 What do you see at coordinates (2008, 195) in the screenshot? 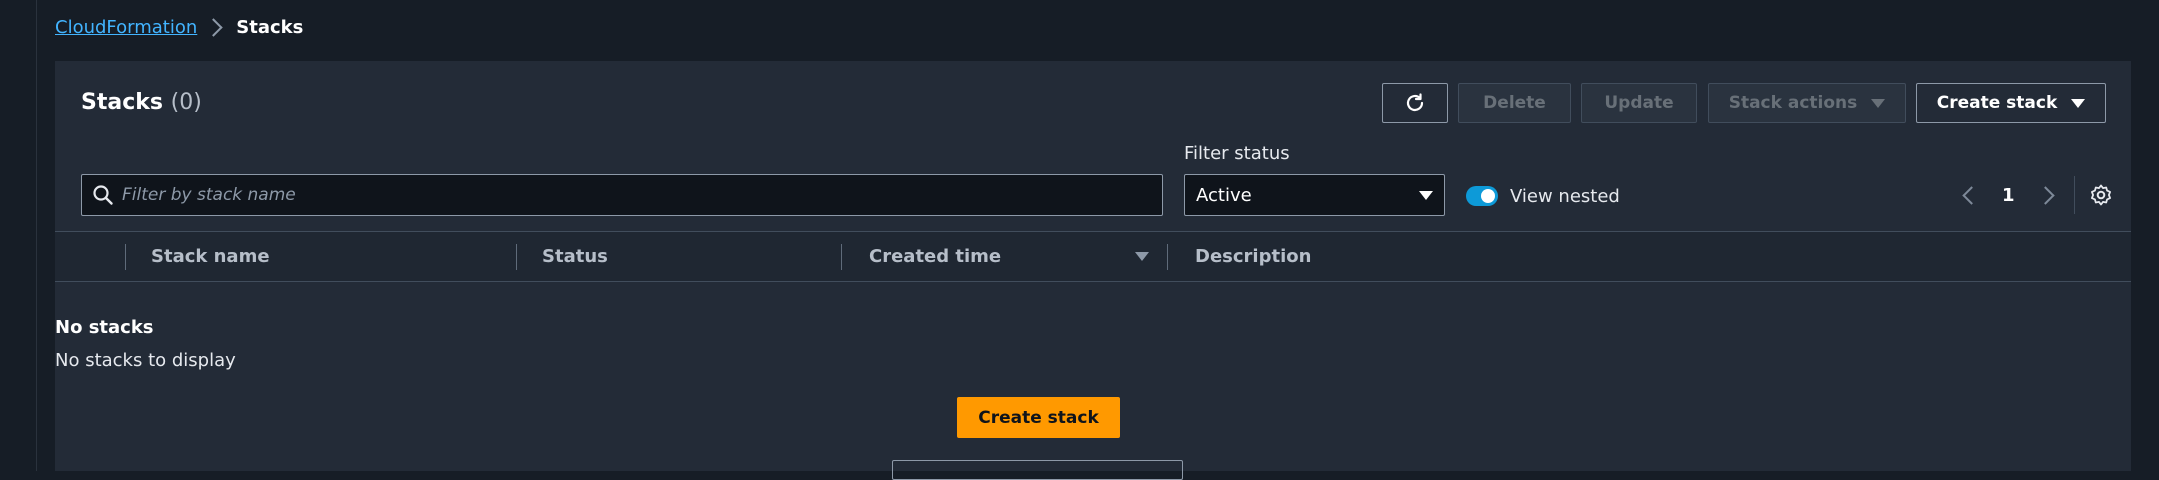
I see `page-number: 1` at bounding box center [2008, 195].